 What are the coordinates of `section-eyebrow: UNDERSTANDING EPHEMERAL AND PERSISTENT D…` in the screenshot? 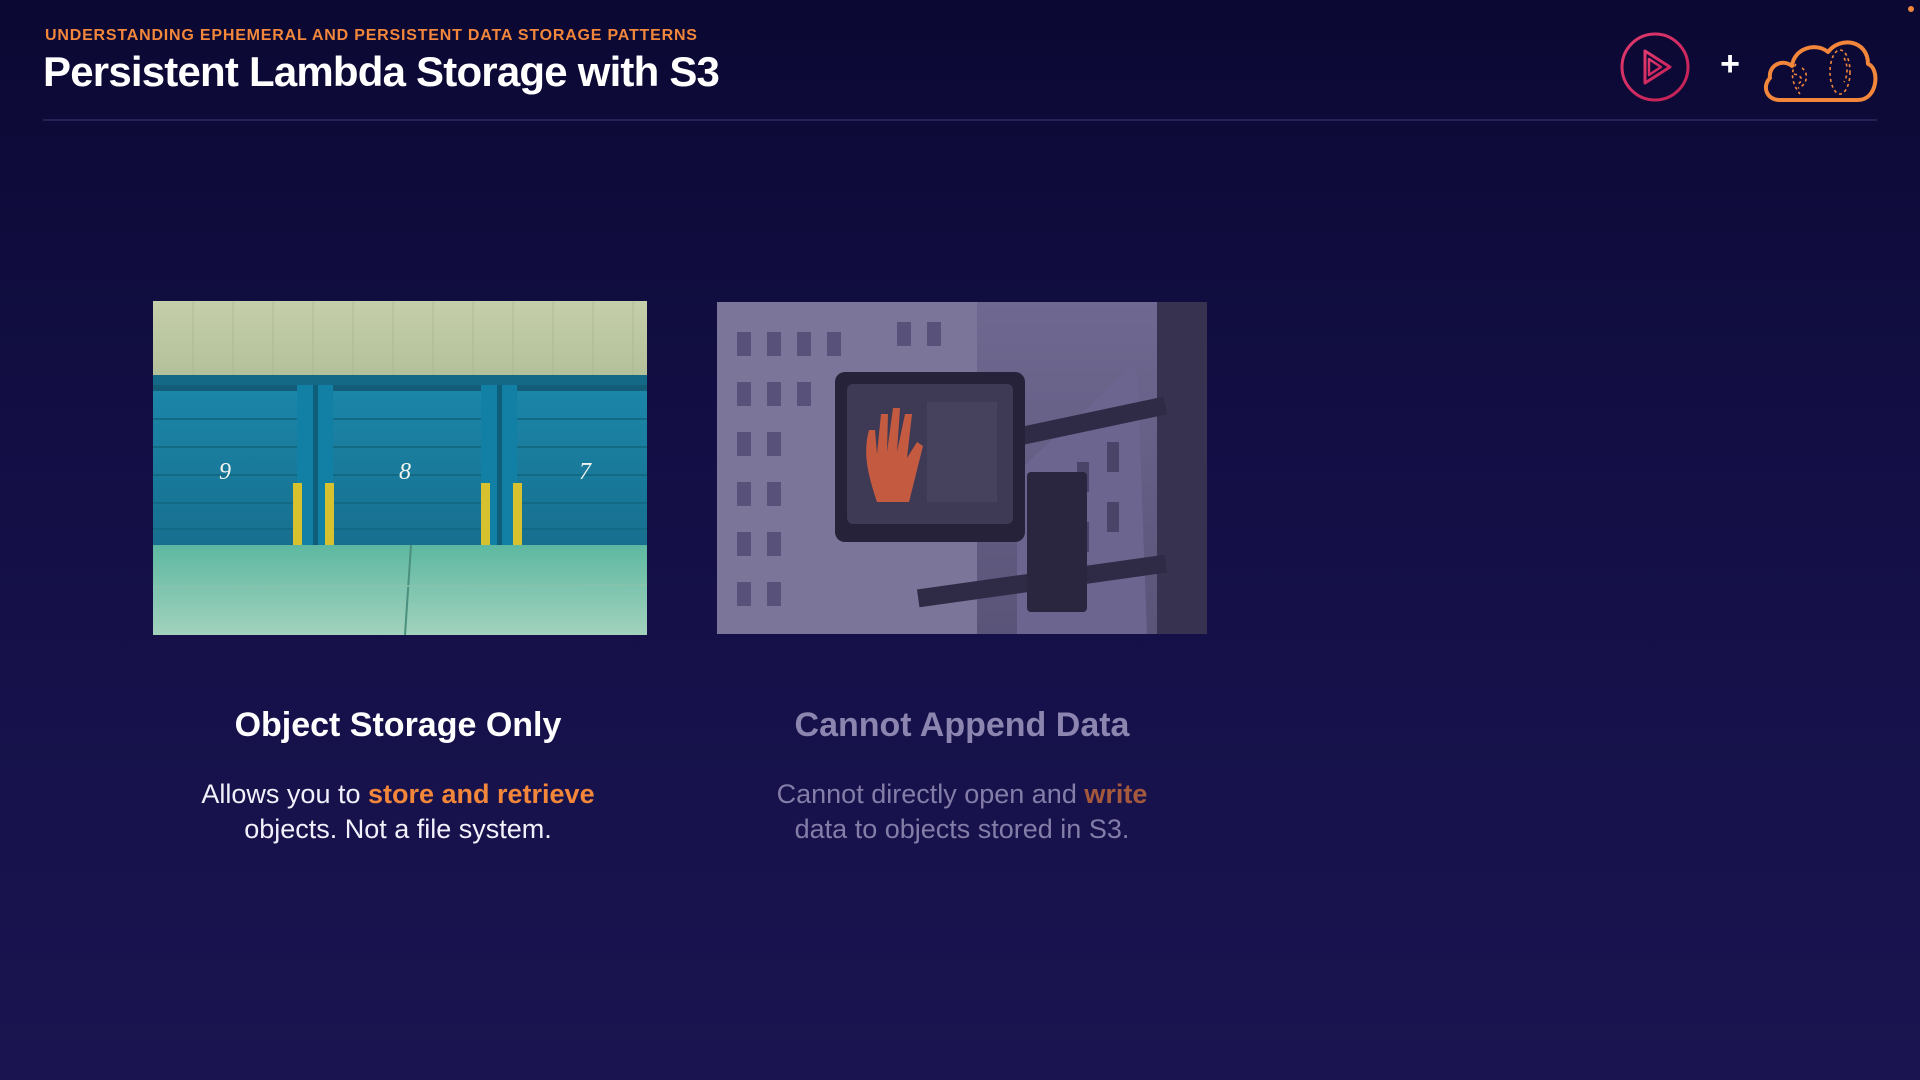 It's located at (371, 35).